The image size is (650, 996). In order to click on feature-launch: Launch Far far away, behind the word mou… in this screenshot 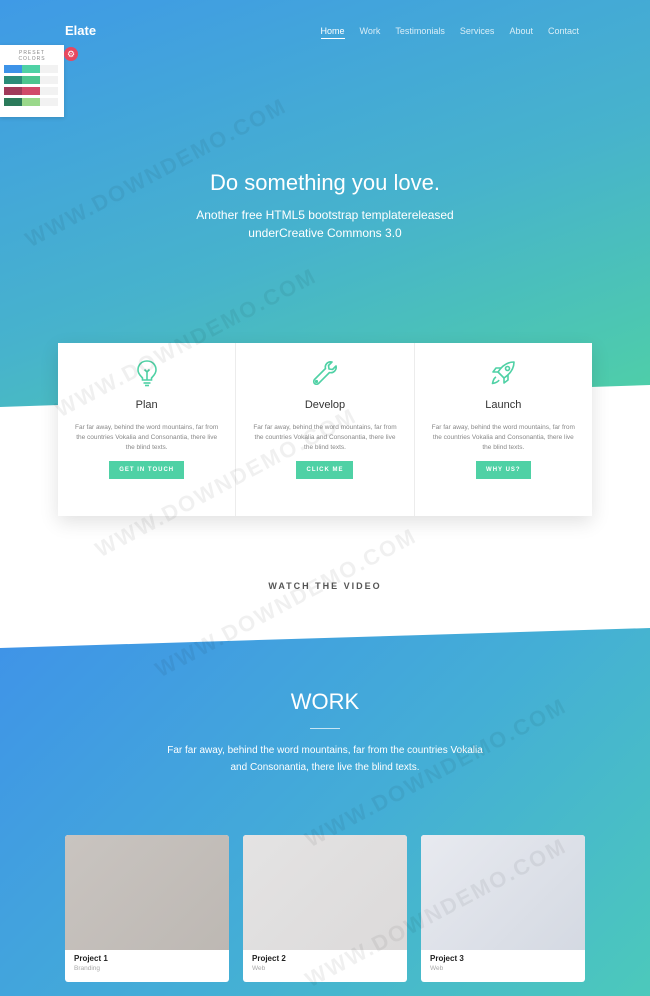, I will do `click(502, 429)`.